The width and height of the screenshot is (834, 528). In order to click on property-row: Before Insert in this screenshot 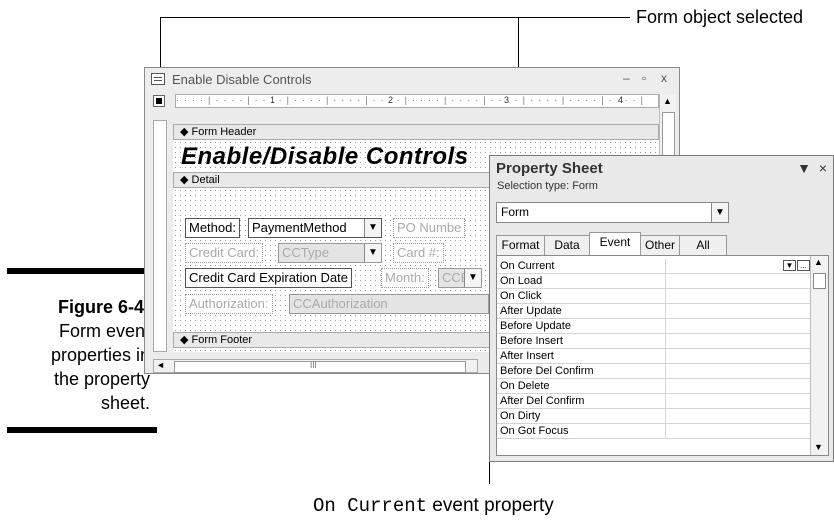, I will do `click(654, 341)`.